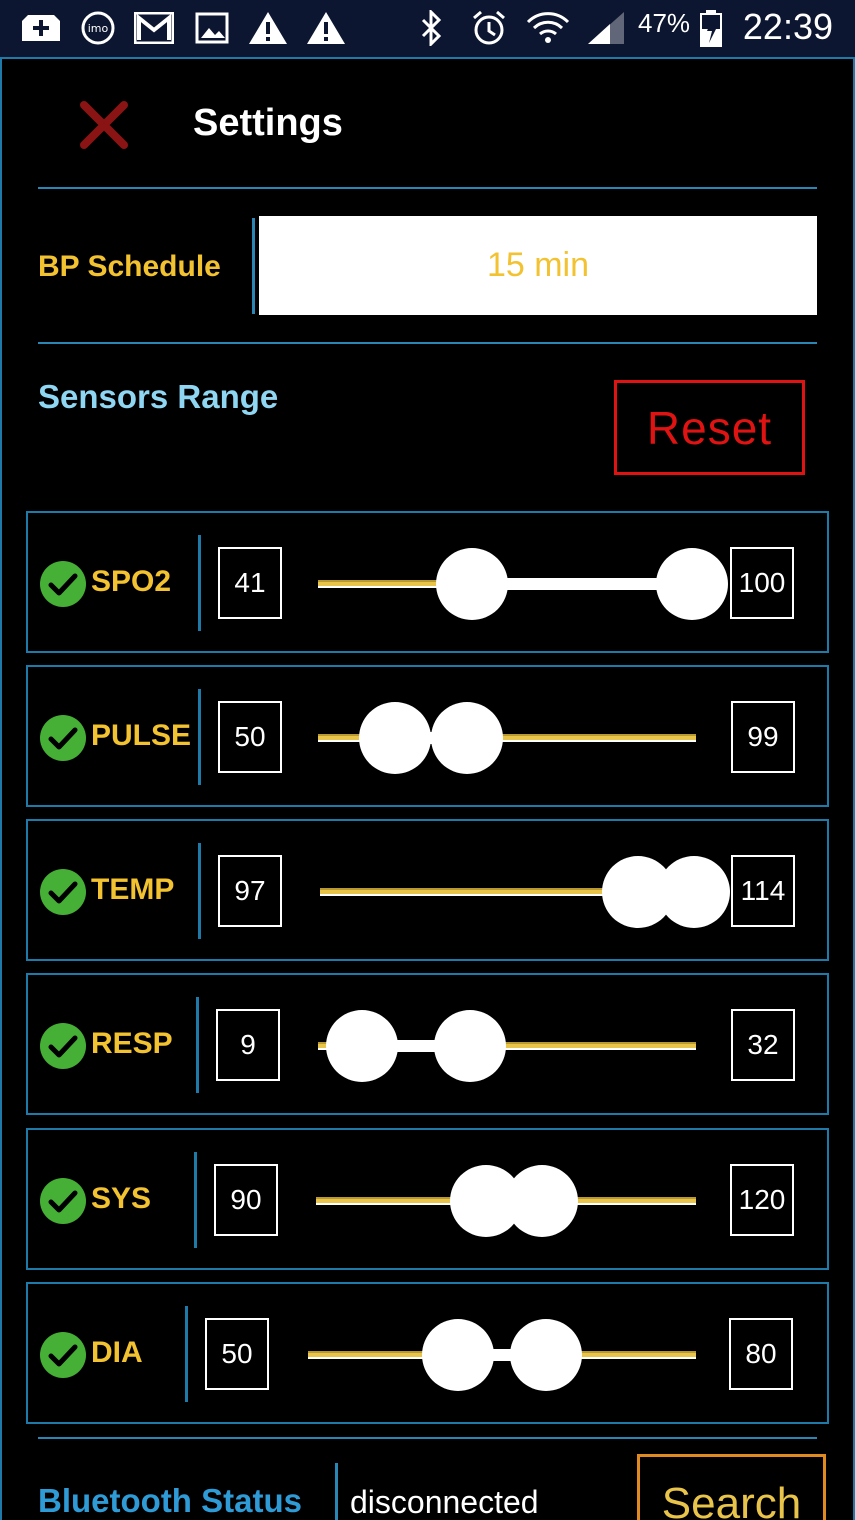 The width and height of the screenshot is (855, 1520). I want to click on sensor-max-value: 120, so click(762, 1200).